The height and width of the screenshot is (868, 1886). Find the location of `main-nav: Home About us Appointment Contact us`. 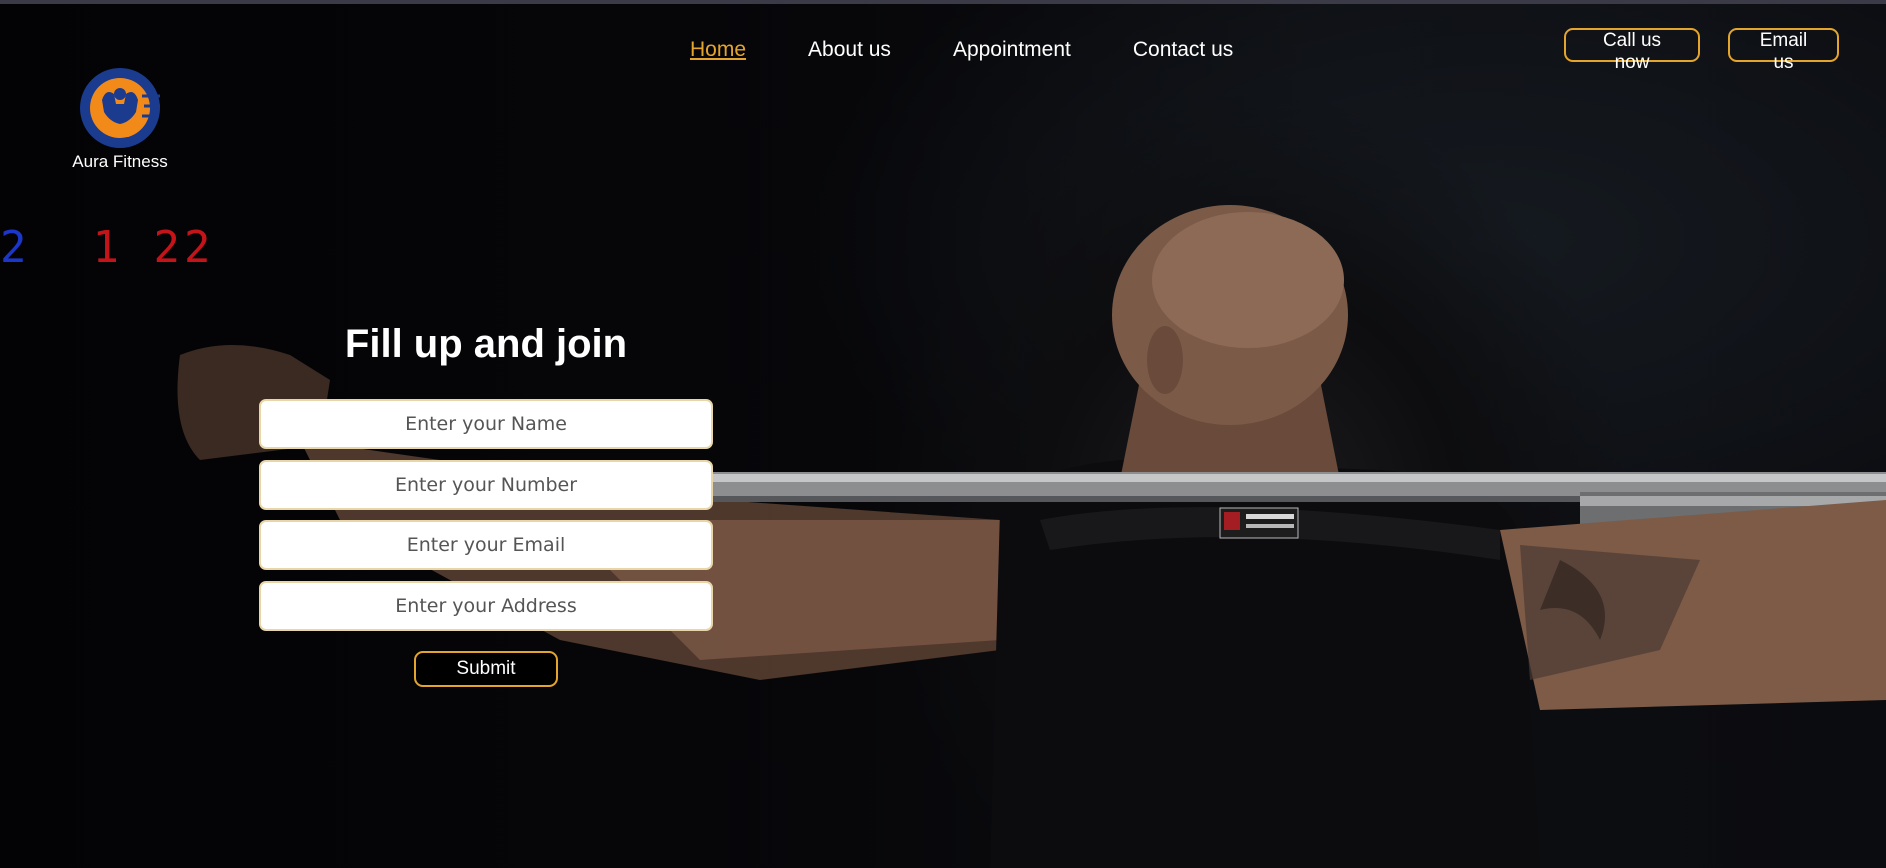

main-nav: Home About us Appointment Contact us is located at coordinates (961, 50).